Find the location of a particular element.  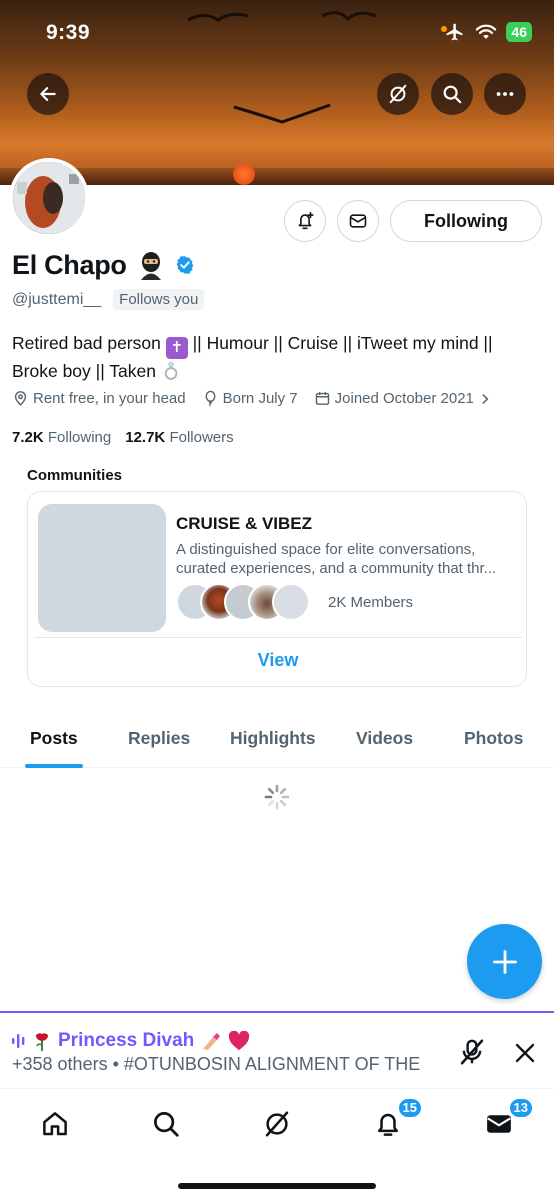

back-button is located at coordinates (48, 94).